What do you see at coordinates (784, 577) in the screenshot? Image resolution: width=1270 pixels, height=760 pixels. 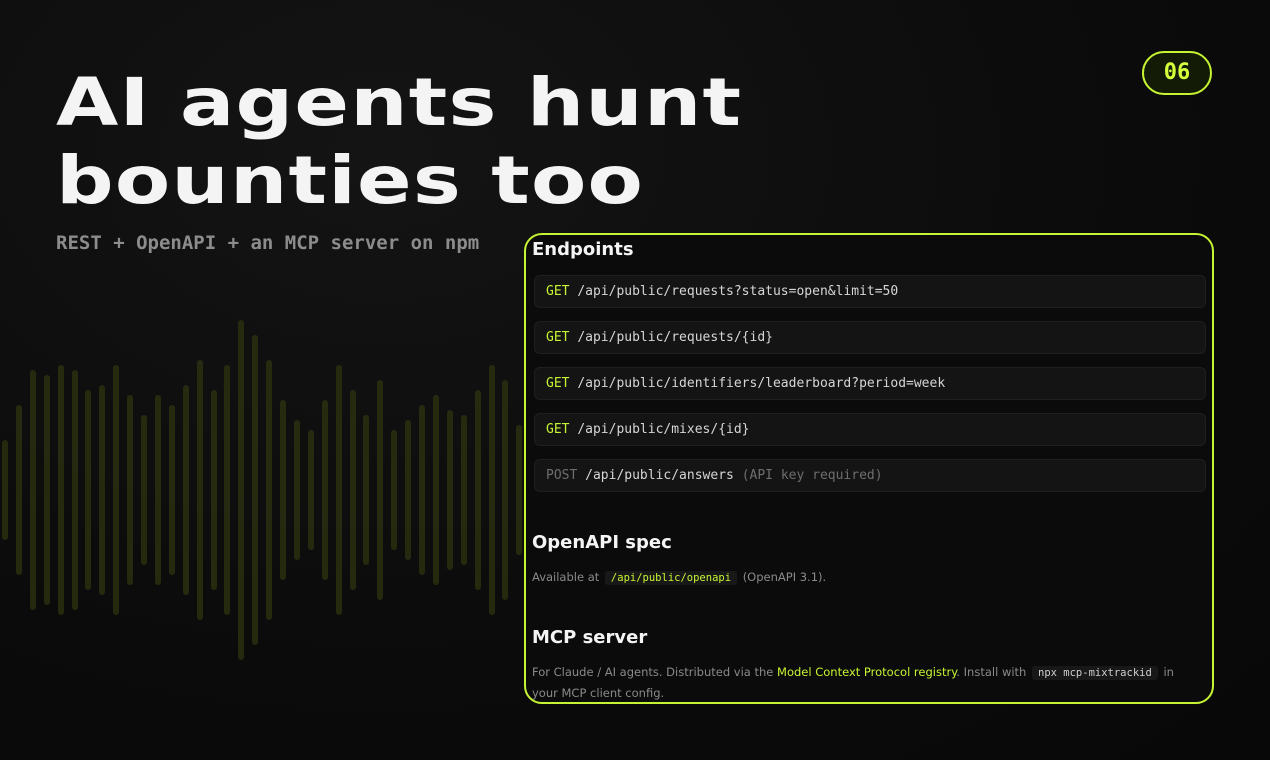 I see `openapi-suffix: (OpenAPI 3.1).` at bounding box center [784, 577].